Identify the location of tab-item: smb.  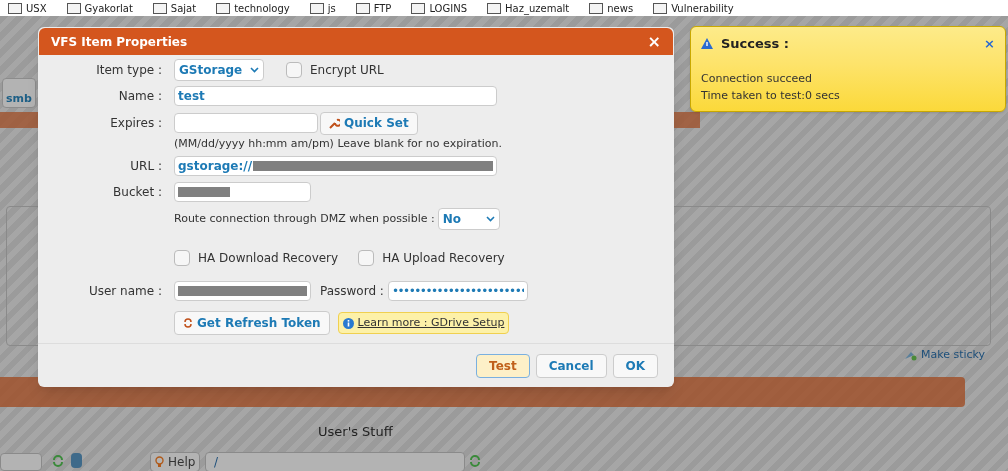
(19, 93).